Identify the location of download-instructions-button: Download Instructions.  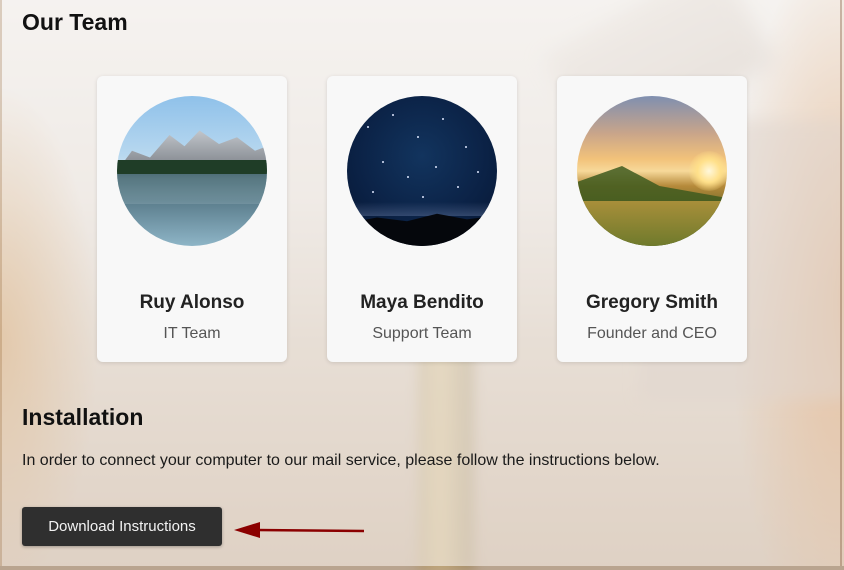
(122, 526).